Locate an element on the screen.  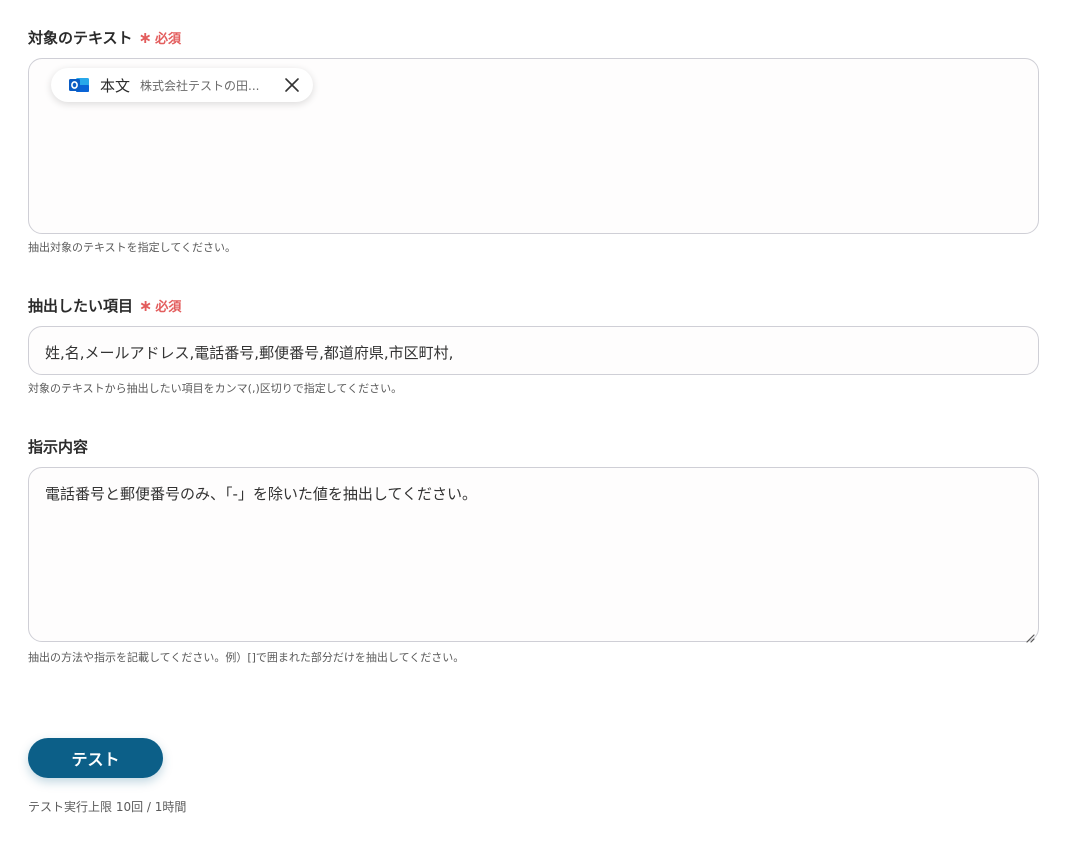
extract-items-input: 姓,名,メールアドレス,電話番号,郵便番号,都道府県,市区町村, is located at coordinates (533, 350).